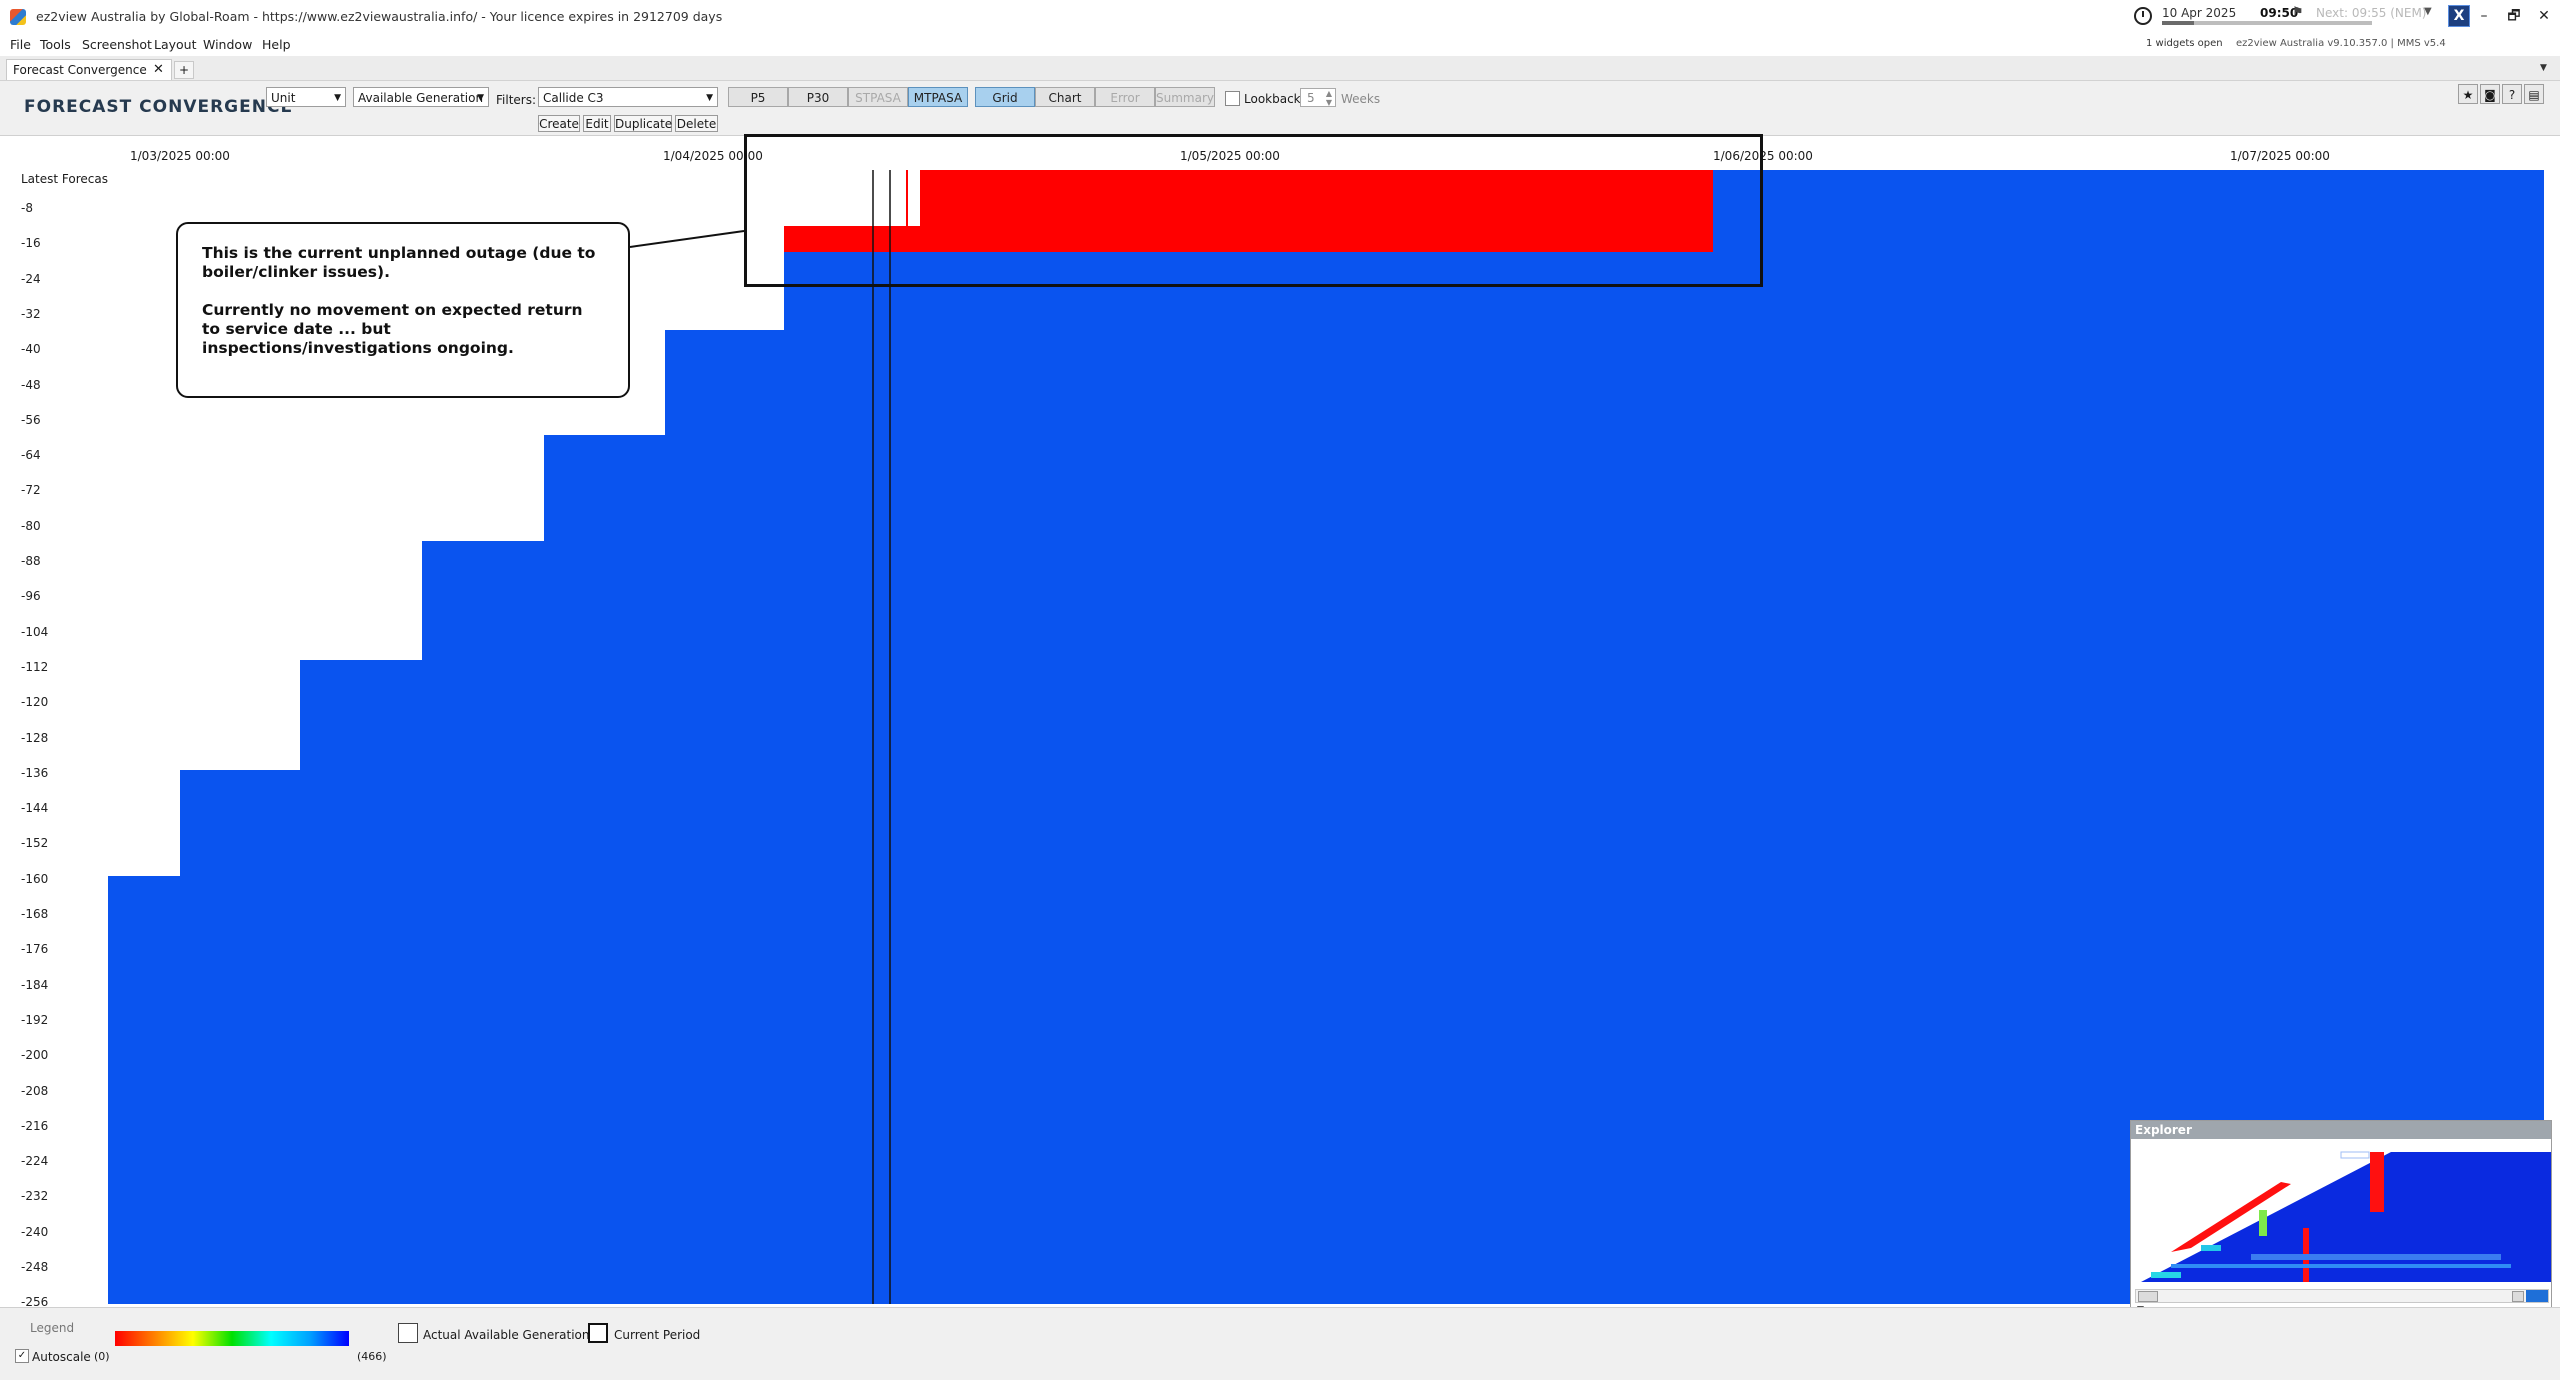  Describe the element at coordinates (2514, 16) in the screenshot. I see `restore-button: 🗗` at that location.